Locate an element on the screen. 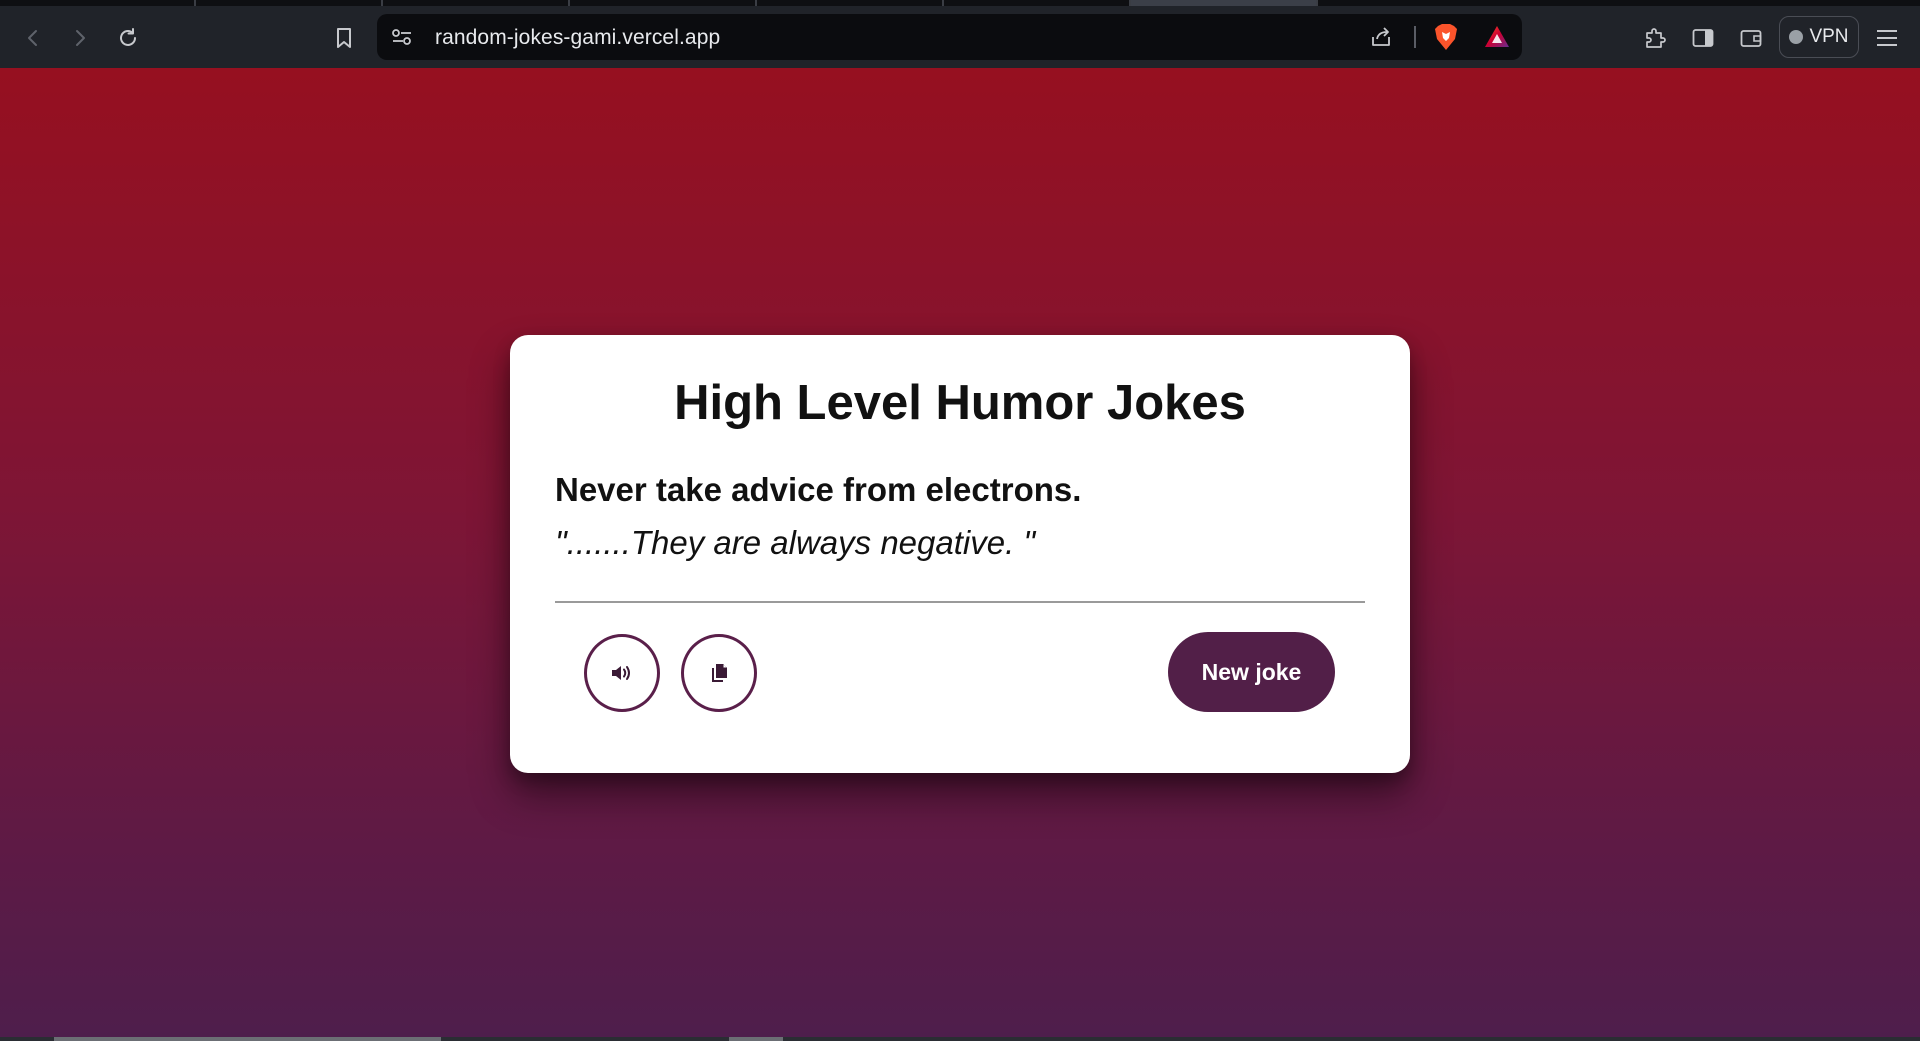 This screenshot has width=1920, height=1041. browser-toolbar: random-jokes-gami.vercel.app VPN is located at coordinates (960, 37).